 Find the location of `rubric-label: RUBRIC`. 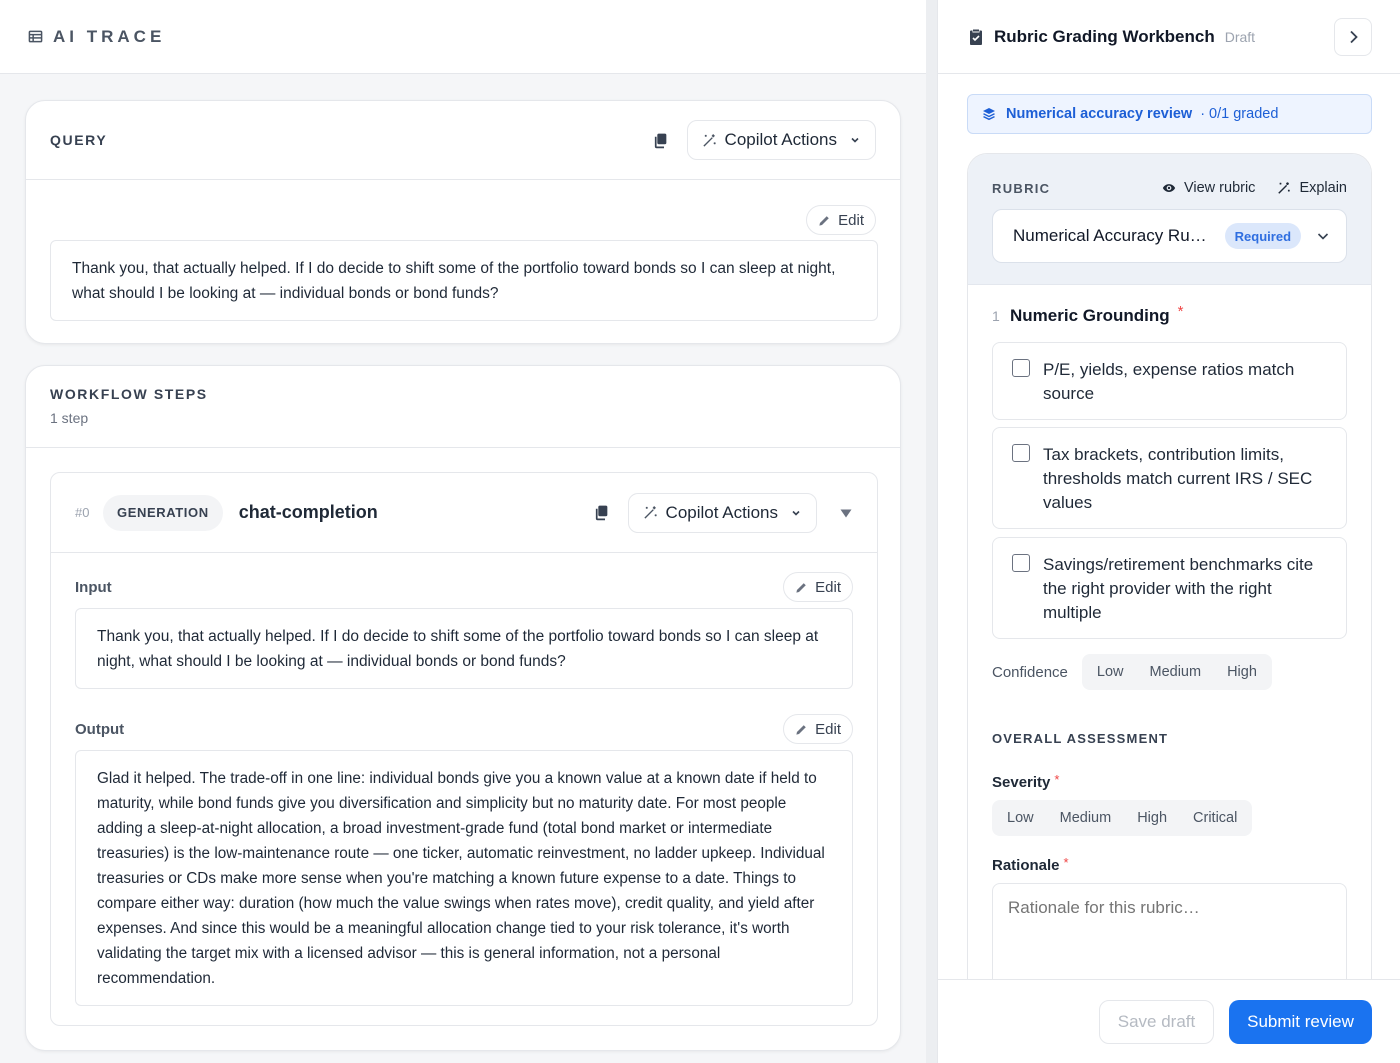

rubric-label: RUBRIC is located at coordinates (1021, 188).